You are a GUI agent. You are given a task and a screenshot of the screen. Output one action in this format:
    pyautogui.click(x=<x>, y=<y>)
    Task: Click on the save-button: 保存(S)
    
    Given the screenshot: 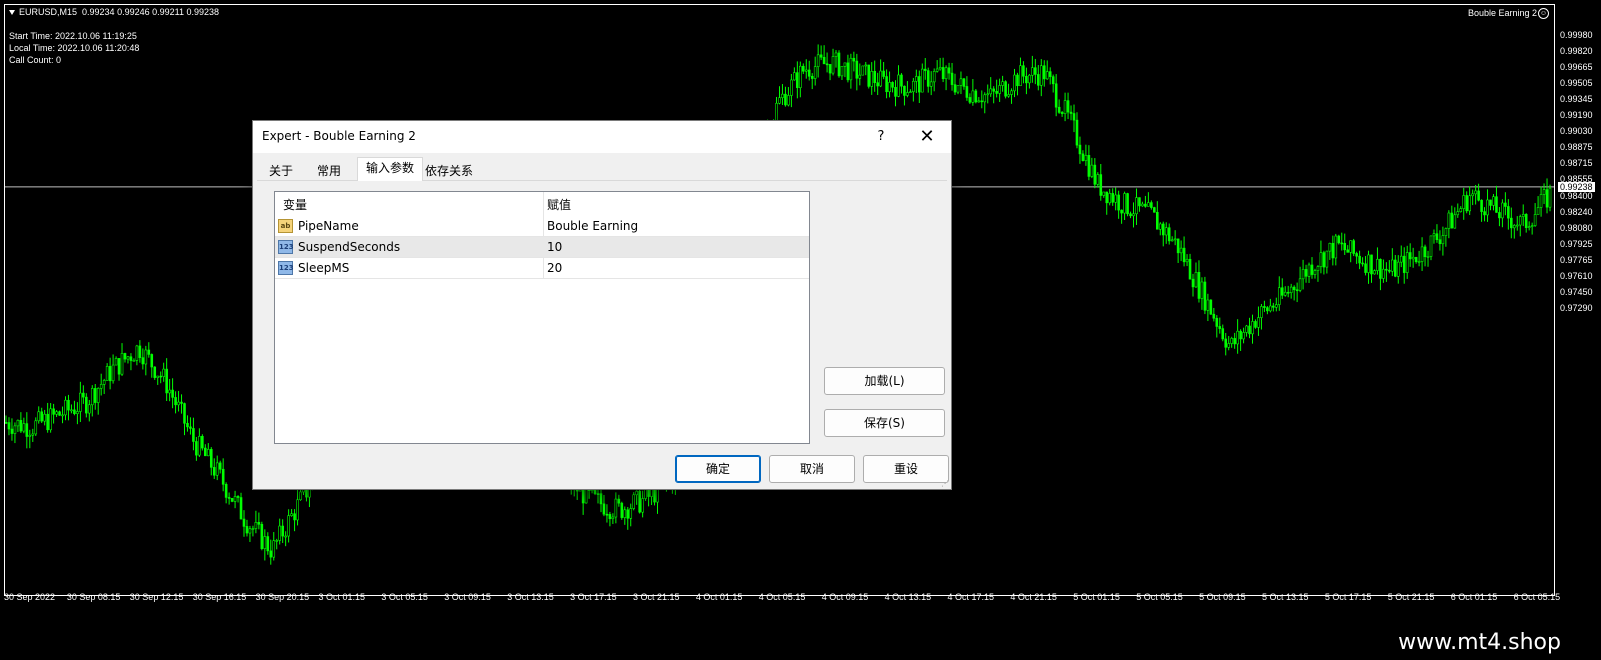 What is the action you would take?
    pyautogui.click(x=884, y=423)
    